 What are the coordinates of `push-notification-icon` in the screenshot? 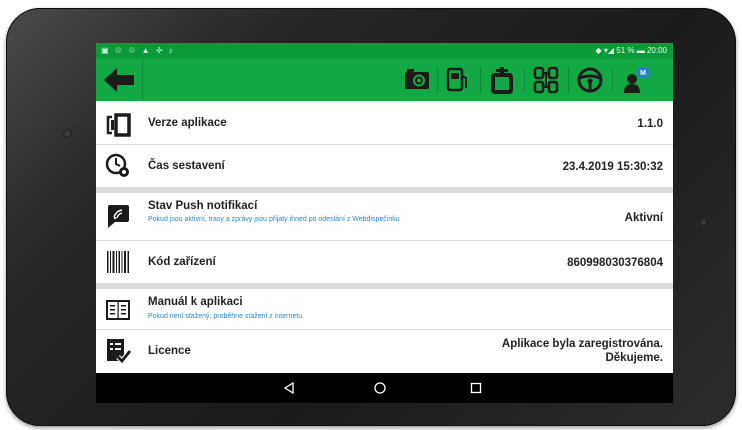 It's located at (118, 216).